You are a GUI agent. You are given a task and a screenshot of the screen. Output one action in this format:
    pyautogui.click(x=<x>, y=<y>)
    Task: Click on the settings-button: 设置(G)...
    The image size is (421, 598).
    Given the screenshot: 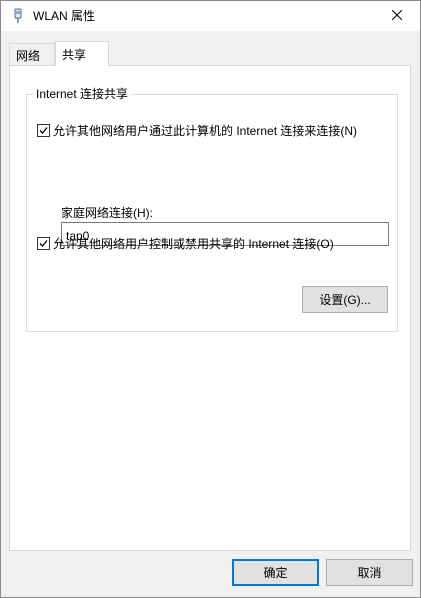 What is the action you would take?
    pyautogui.click(x=345, y=299)
    